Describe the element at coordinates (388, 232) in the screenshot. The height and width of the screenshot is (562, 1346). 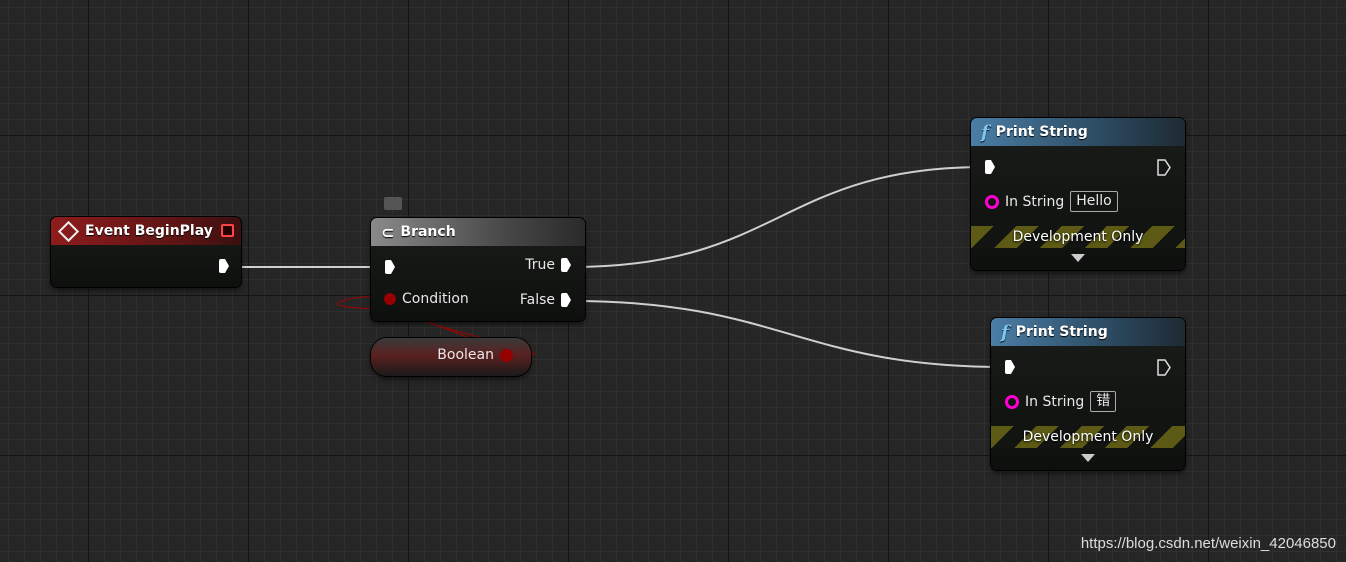
I see `branch-icon: ⊂` at that location.